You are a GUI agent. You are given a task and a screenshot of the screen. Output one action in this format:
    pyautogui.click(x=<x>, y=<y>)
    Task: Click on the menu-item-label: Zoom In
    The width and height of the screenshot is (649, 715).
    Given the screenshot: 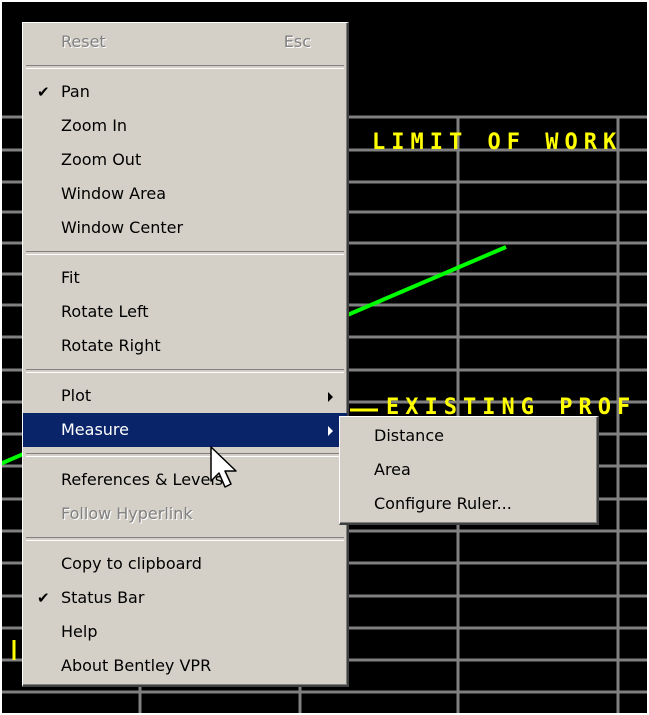 What is the action you would take?
    pyautogui.click(x=94, y=125)
    